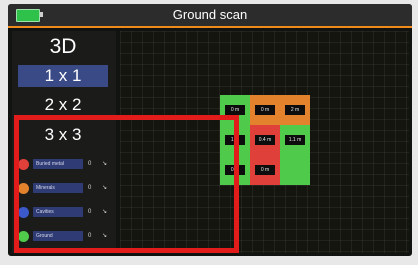 The image size is (418, 265). Describe the element at coordinates (63, 105) in the screenshot. I see `mode-2x2-button: 2 x 2` at that location.